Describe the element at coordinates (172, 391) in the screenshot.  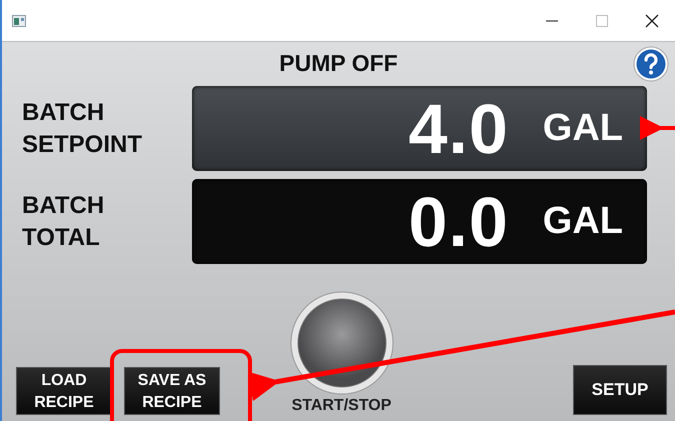
I see `recipe-button: SAVE AS RECIPE` at that location.